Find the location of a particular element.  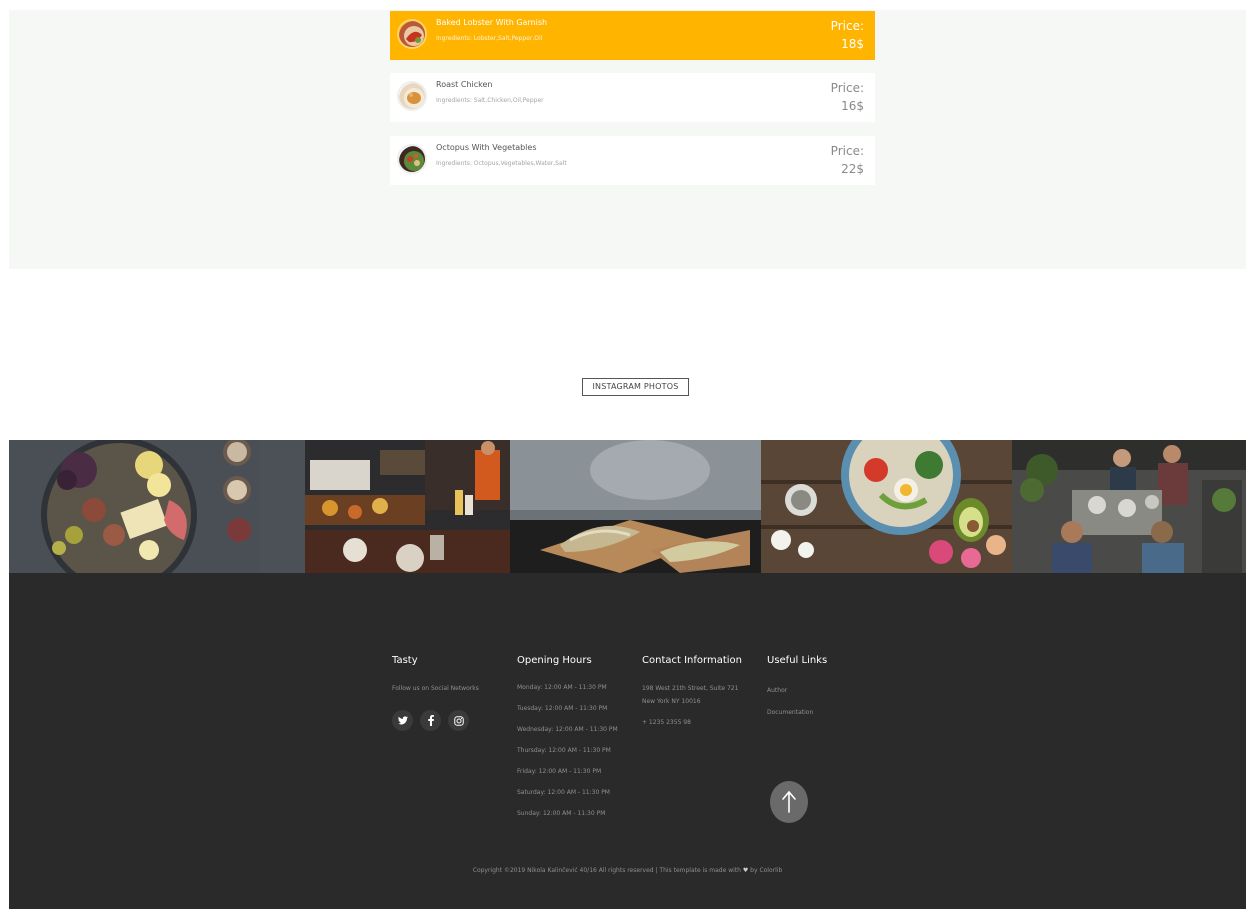

opening-hours-item: Wednesday: 12:00 AM - 11:30 PM is located at coordinates (567, 729).